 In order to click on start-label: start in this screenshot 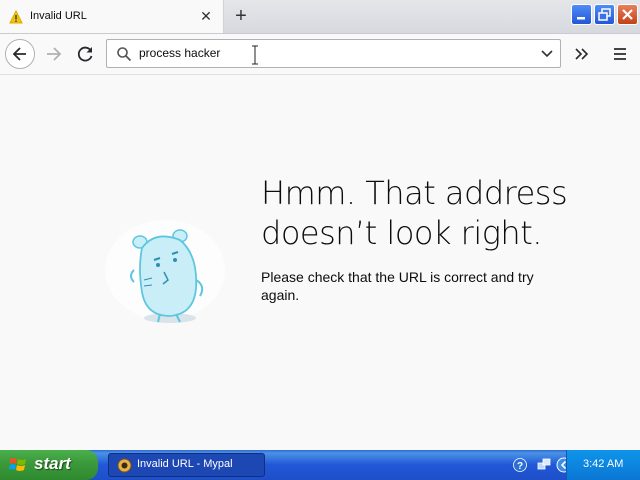, I will do `click(52, 463)`.